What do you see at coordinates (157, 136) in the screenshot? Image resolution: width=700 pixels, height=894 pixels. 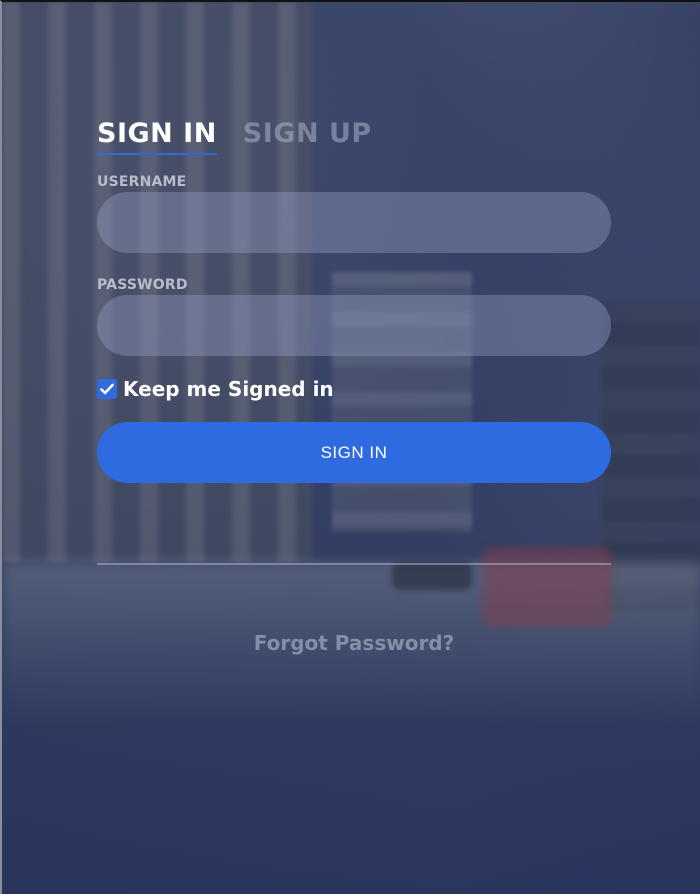 I see `tab-sign-in: SIGN IN` at bounding box center [157, 136].